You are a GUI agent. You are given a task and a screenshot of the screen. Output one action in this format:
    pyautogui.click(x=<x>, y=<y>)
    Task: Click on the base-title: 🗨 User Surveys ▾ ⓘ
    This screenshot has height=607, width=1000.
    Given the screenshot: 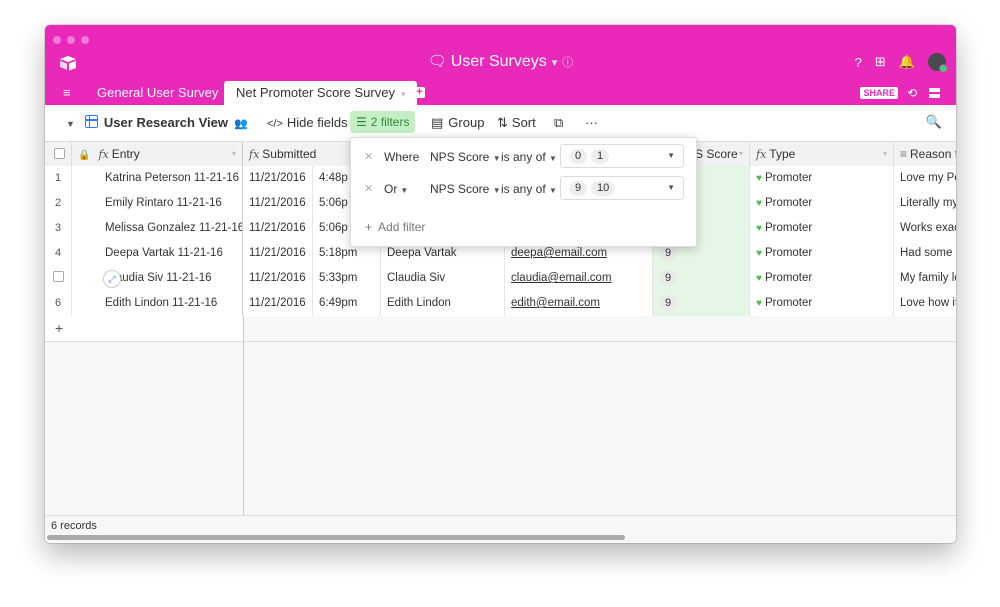 What is the action you would take?
    pyautogui.click(x=500, y=61)
    